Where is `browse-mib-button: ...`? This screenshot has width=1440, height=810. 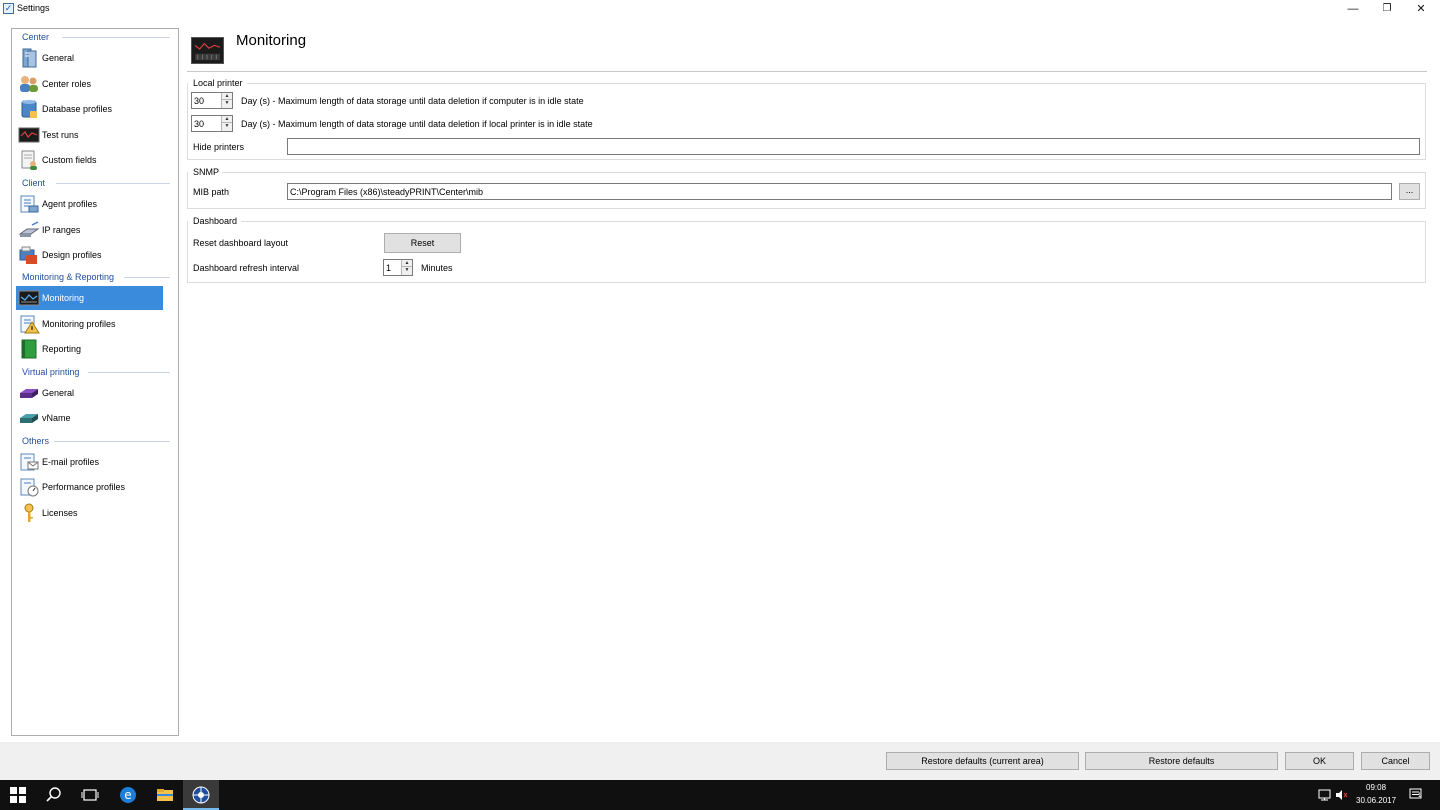
browse-mib-button: ... is located at coordinates (1409, 191).